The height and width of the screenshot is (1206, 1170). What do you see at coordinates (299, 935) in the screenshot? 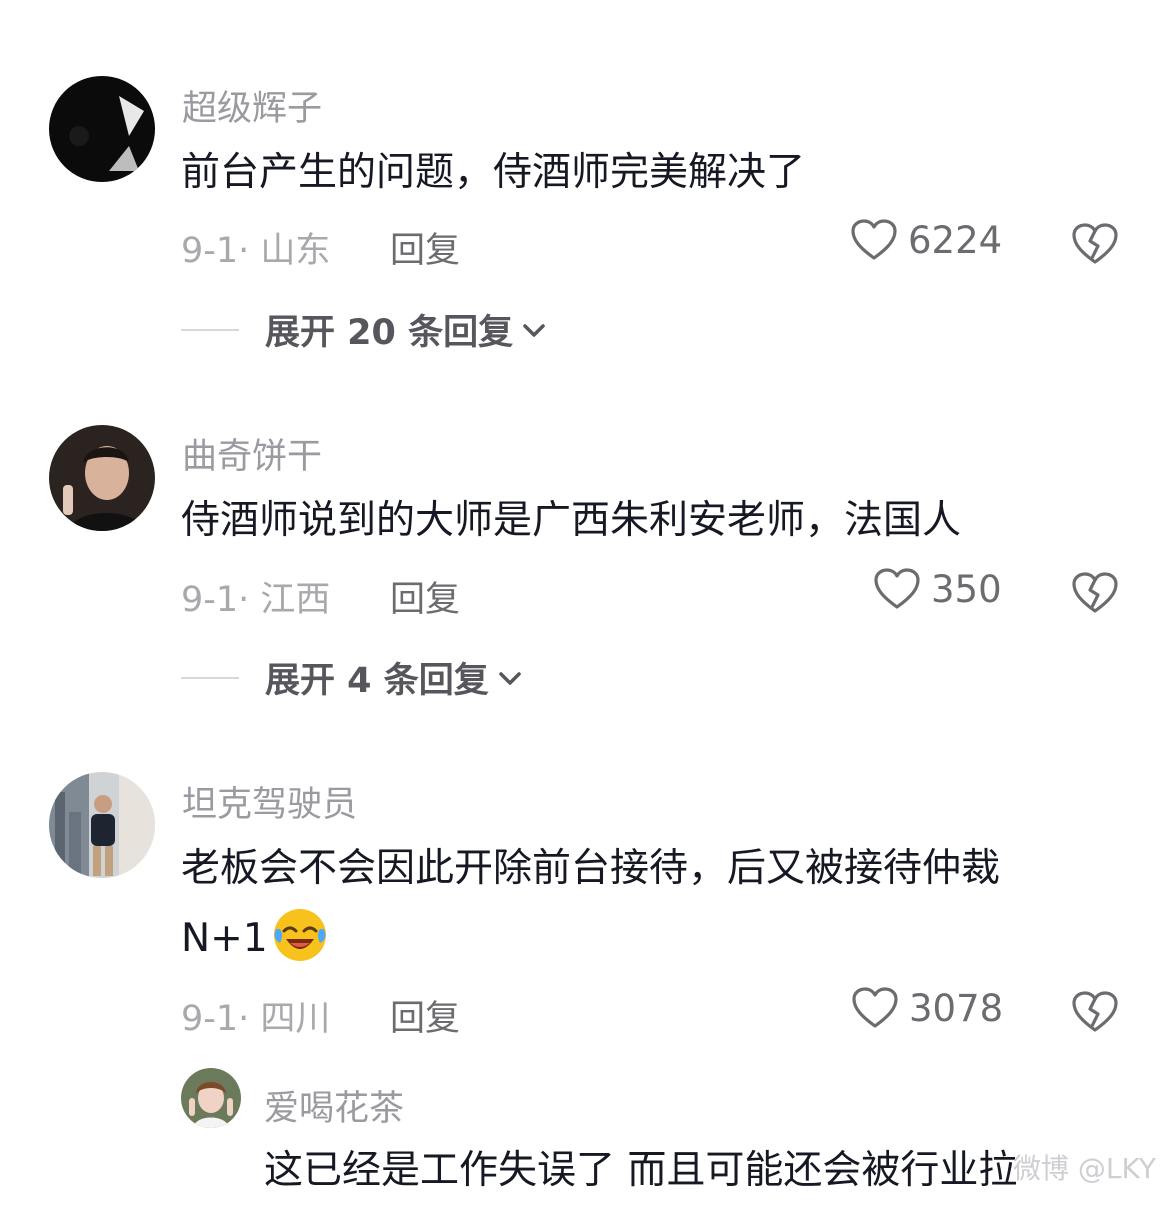
I see `laughing-crying-emoji-icon` at bounding box center [299, 935].